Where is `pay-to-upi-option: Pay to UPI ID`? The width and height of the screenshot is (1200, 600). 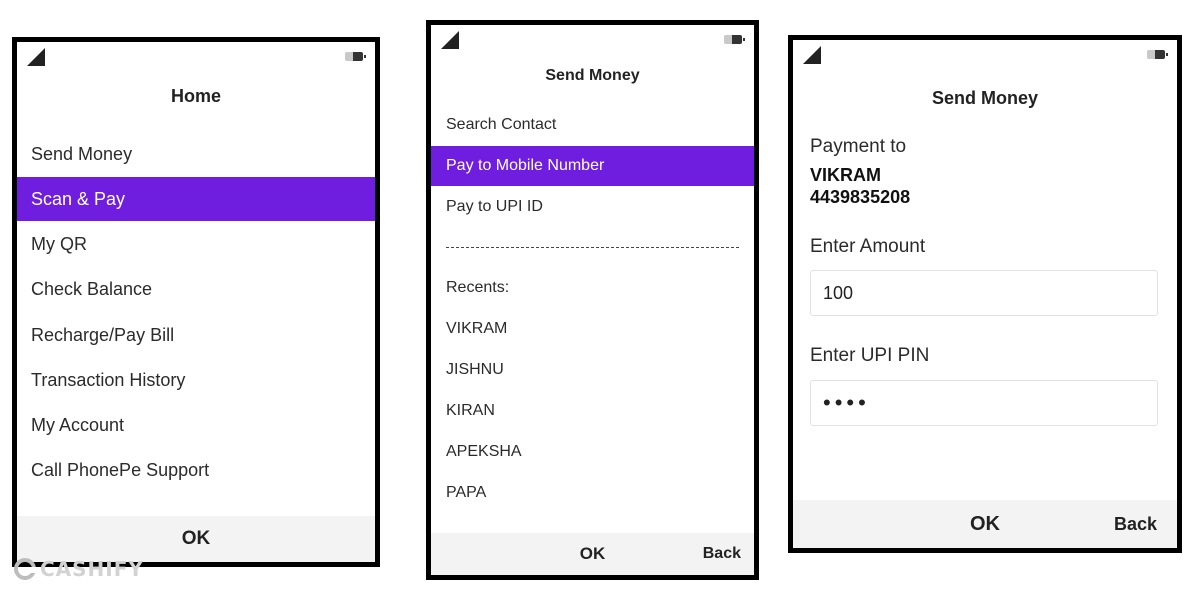 pay-to-upi-option: Pay to UPI ID is located at coordinates (592, 207).